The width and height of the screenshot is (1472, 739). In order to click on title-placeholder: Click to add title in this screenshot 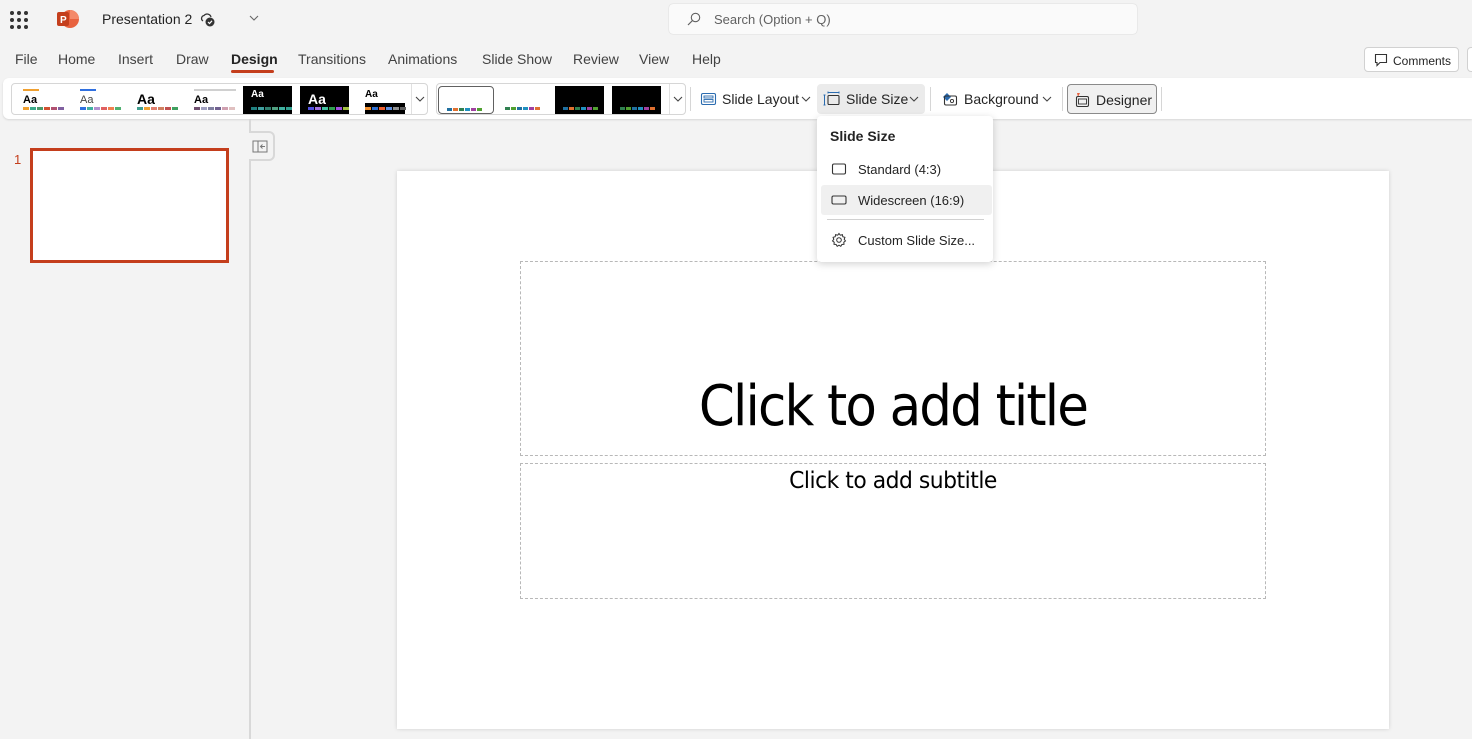, I will do `click(893, 358)`.